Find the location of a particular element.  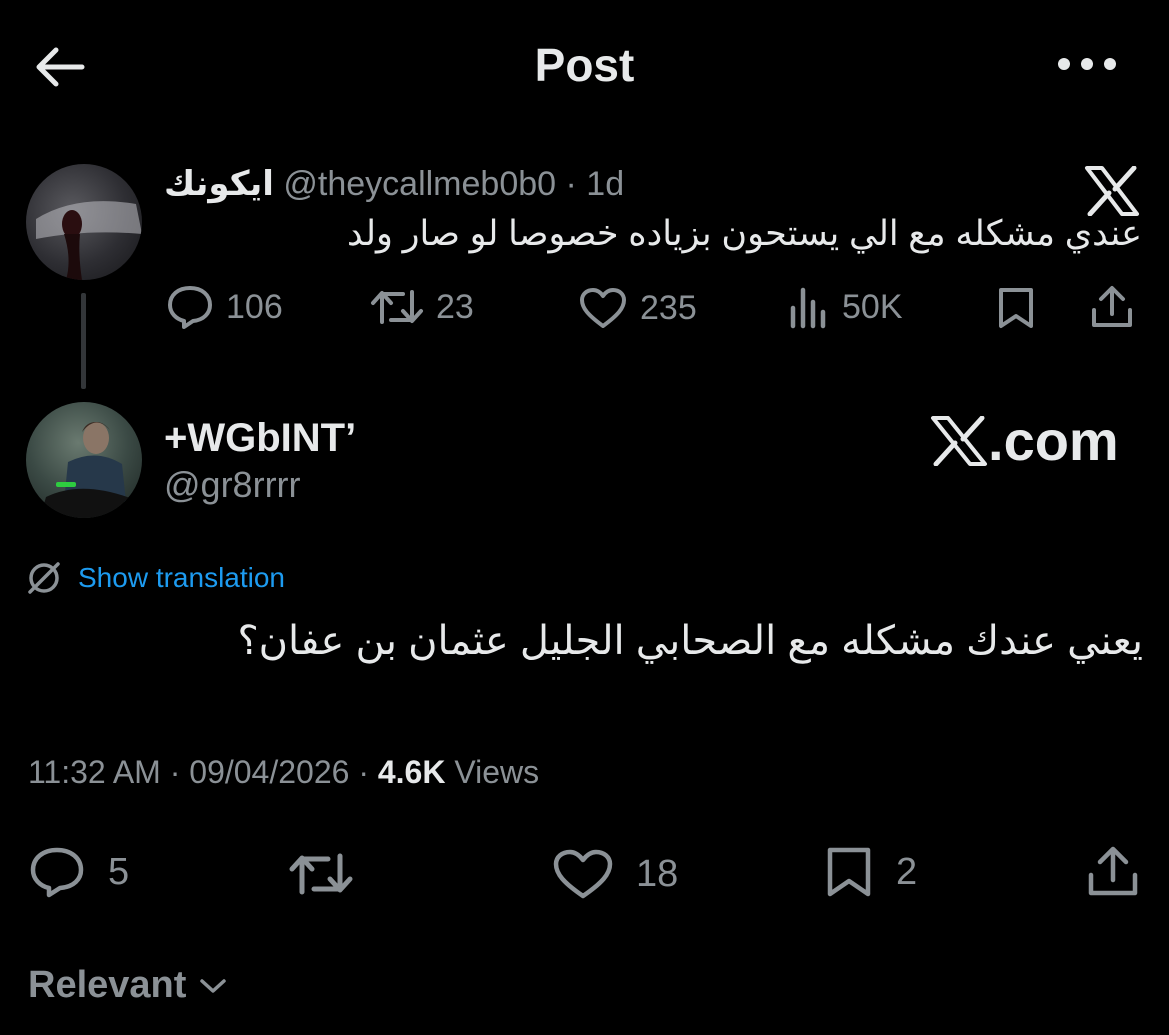

quoted-reply-button: 106 is located at coordinates (224, 307).